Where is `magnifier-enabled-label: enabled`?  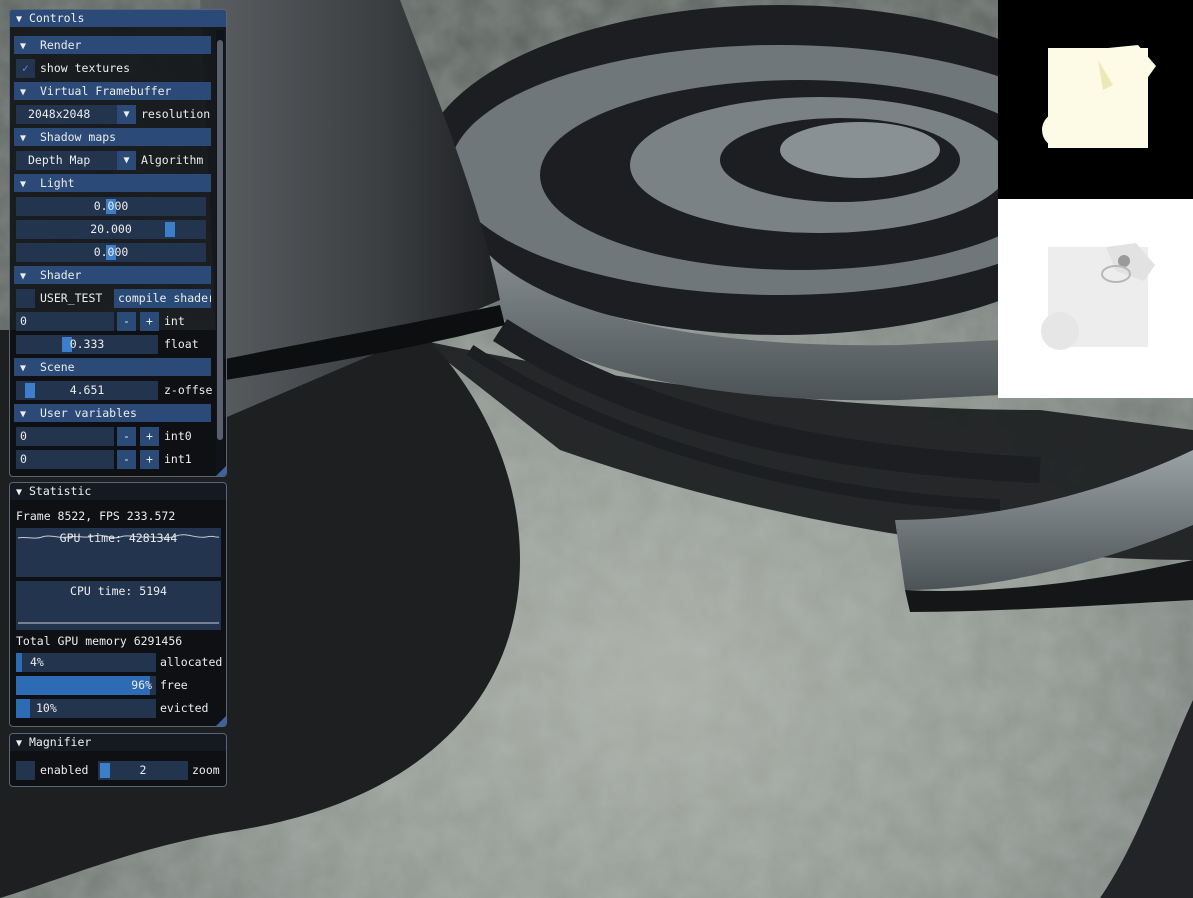 magnifier-enabled-label: enabled is located at coordinates (64, 770).